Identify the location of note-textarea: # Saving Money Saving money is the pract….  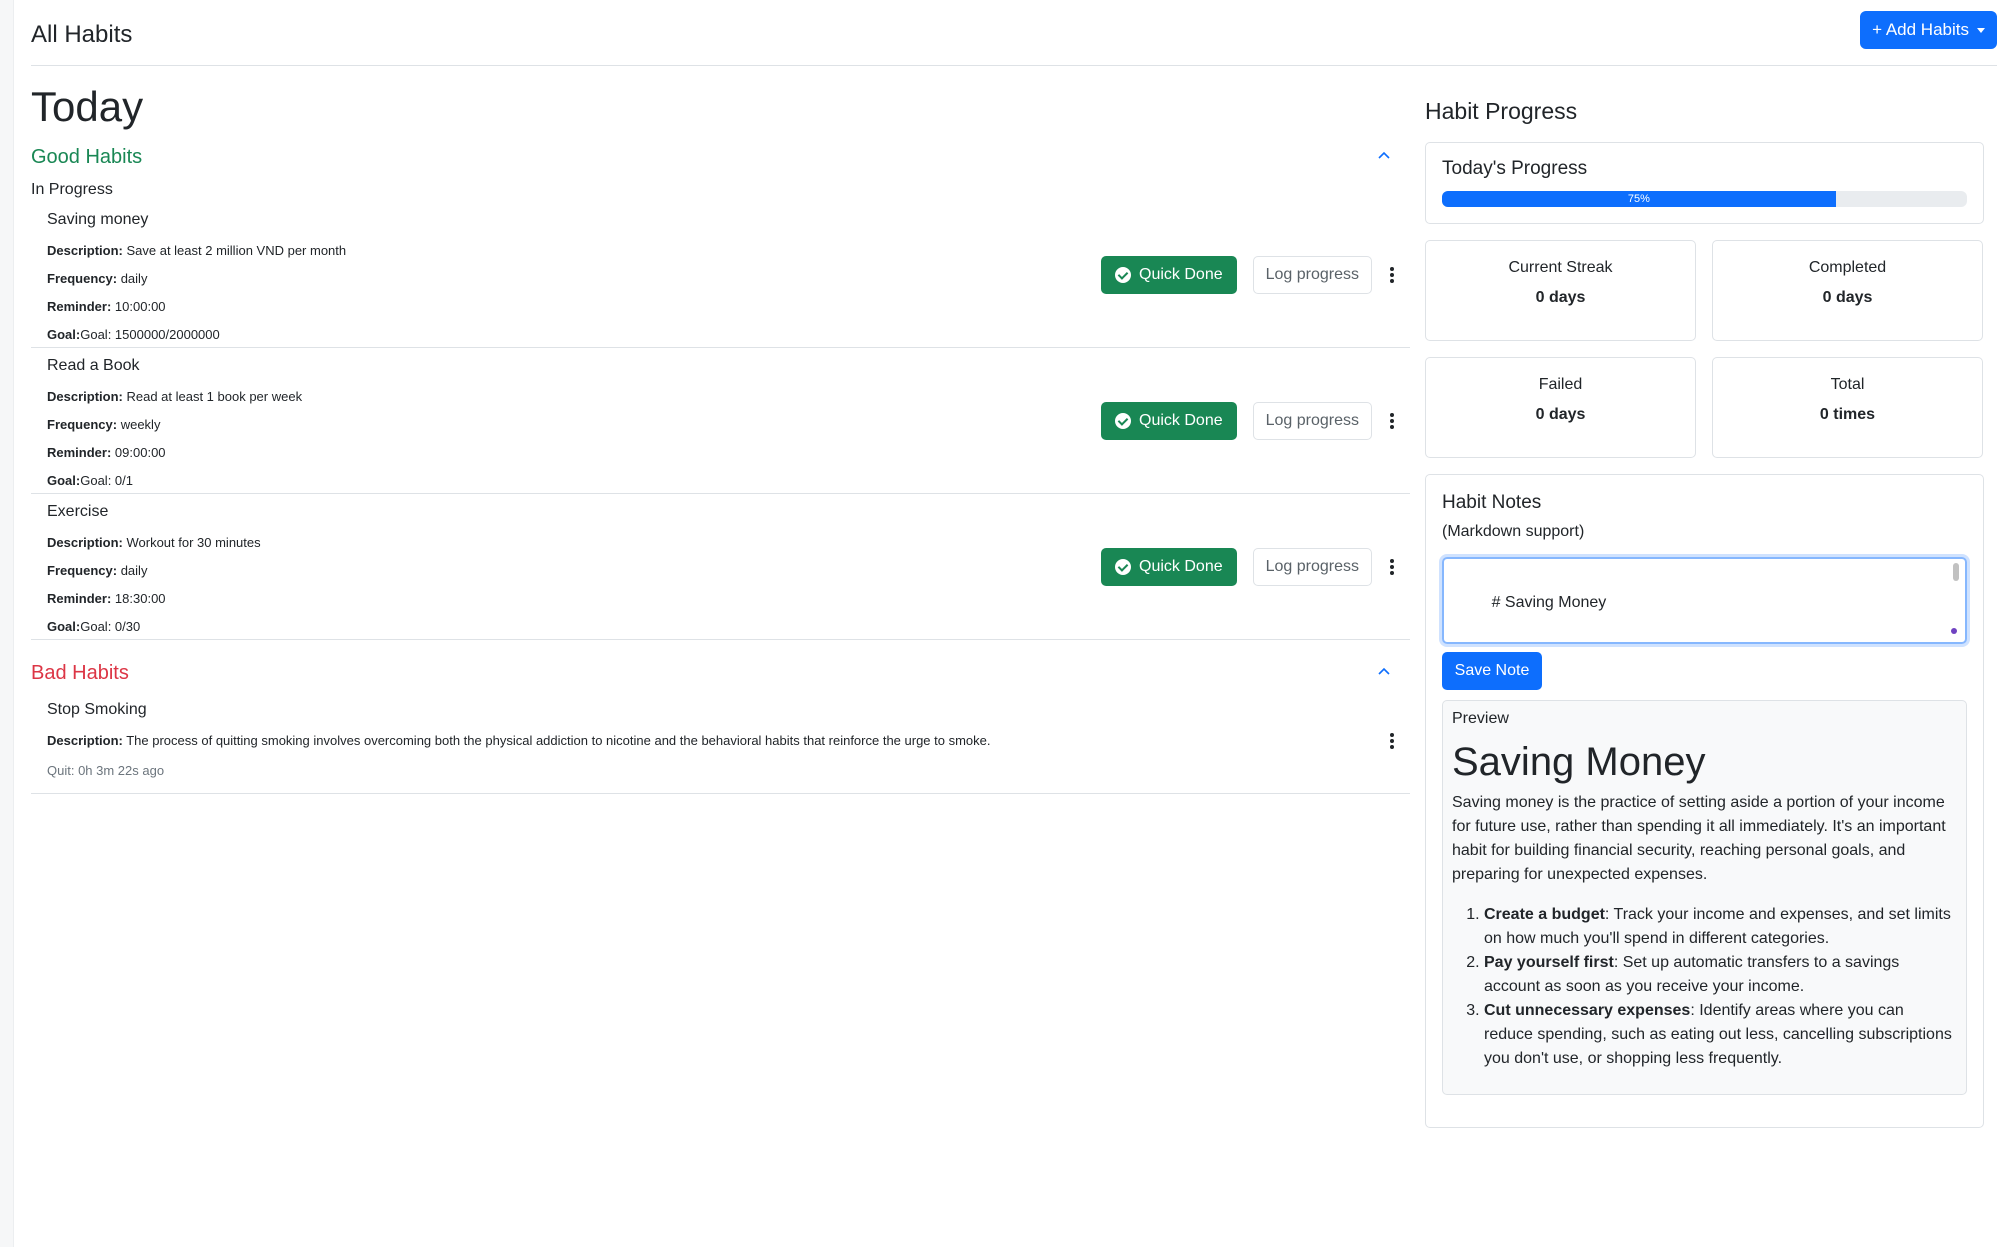
(1704, 600).